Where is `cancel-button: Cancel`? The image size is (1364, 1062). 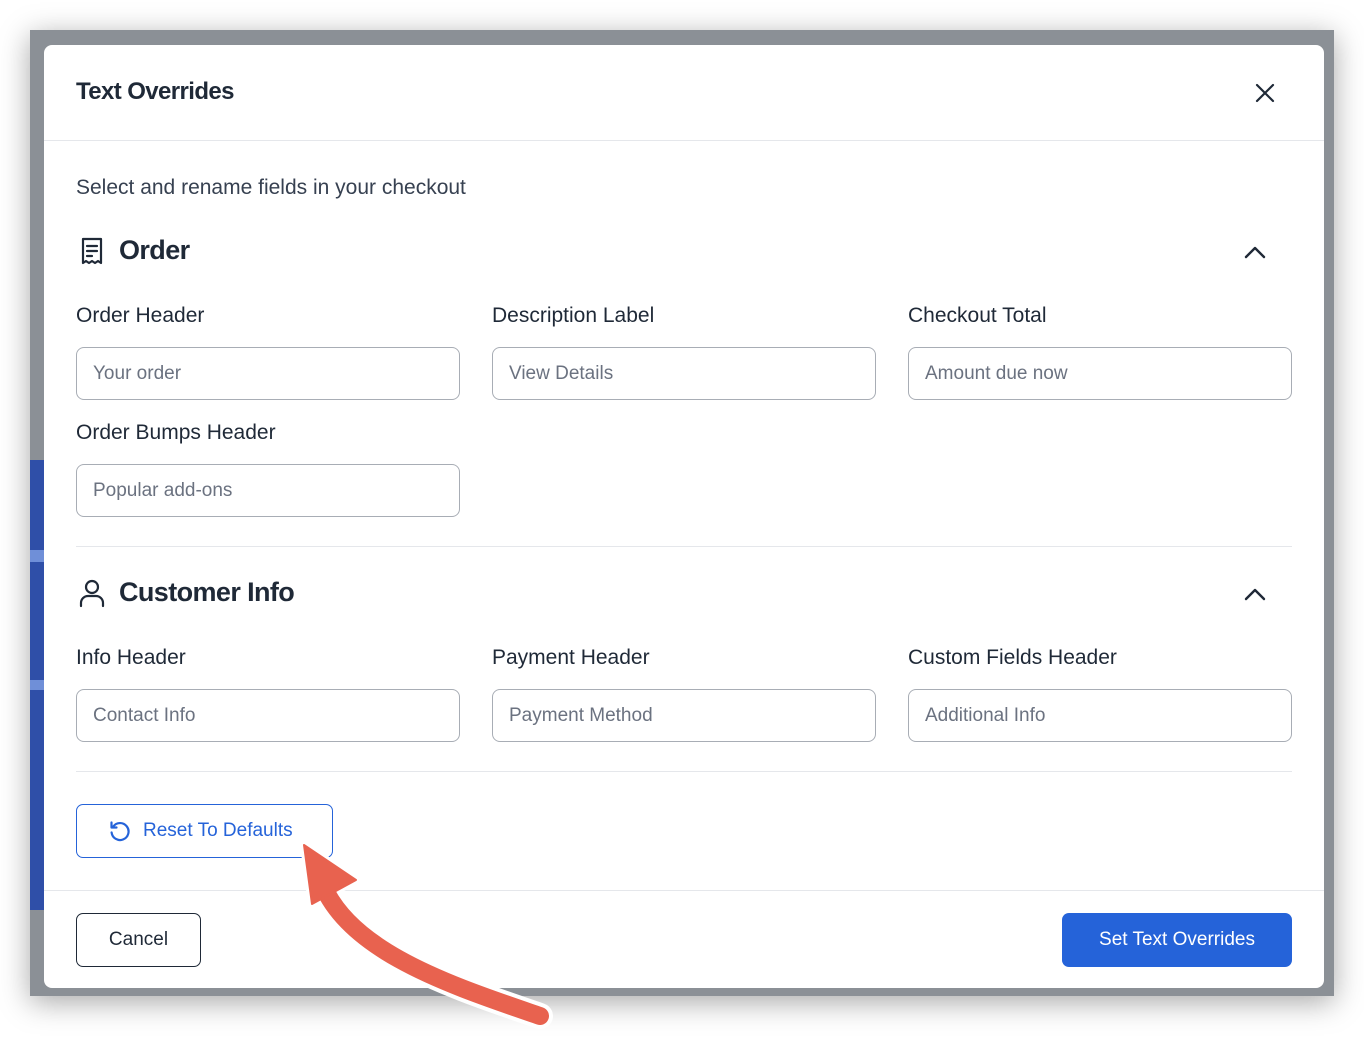 cancel-button: Cancel is located at coordinates (138, 940).